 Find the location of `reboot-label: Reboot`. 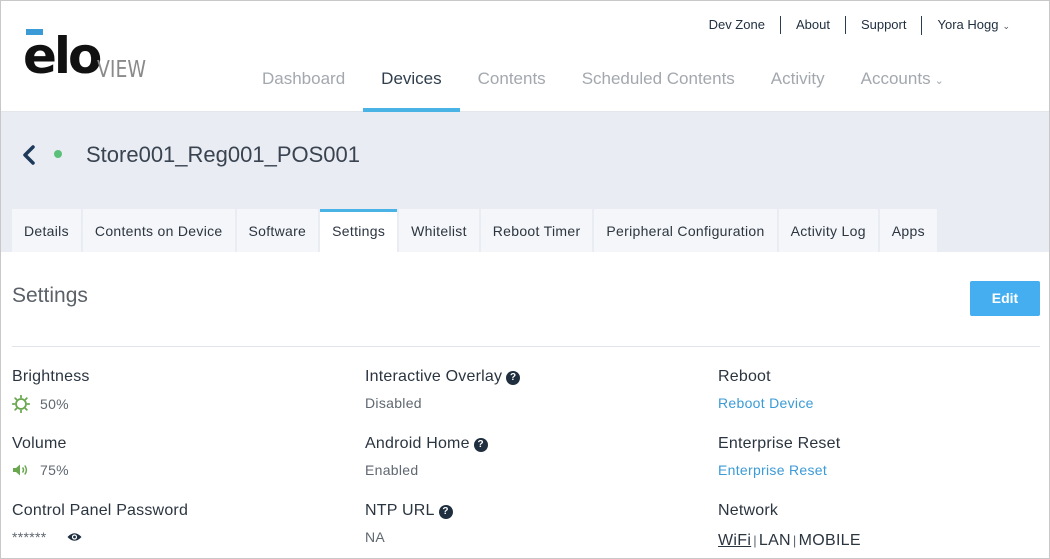

reboot-label: Reboot is located at coordinates (744, 376).